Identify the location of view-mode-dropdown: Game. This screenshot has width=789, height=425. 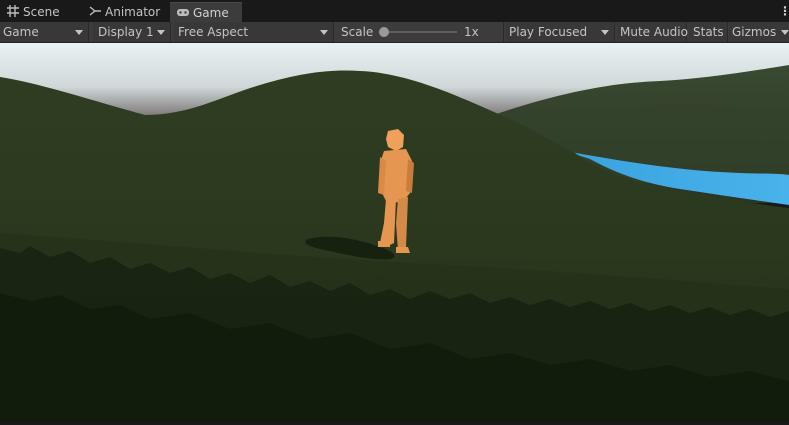
(44, 32).